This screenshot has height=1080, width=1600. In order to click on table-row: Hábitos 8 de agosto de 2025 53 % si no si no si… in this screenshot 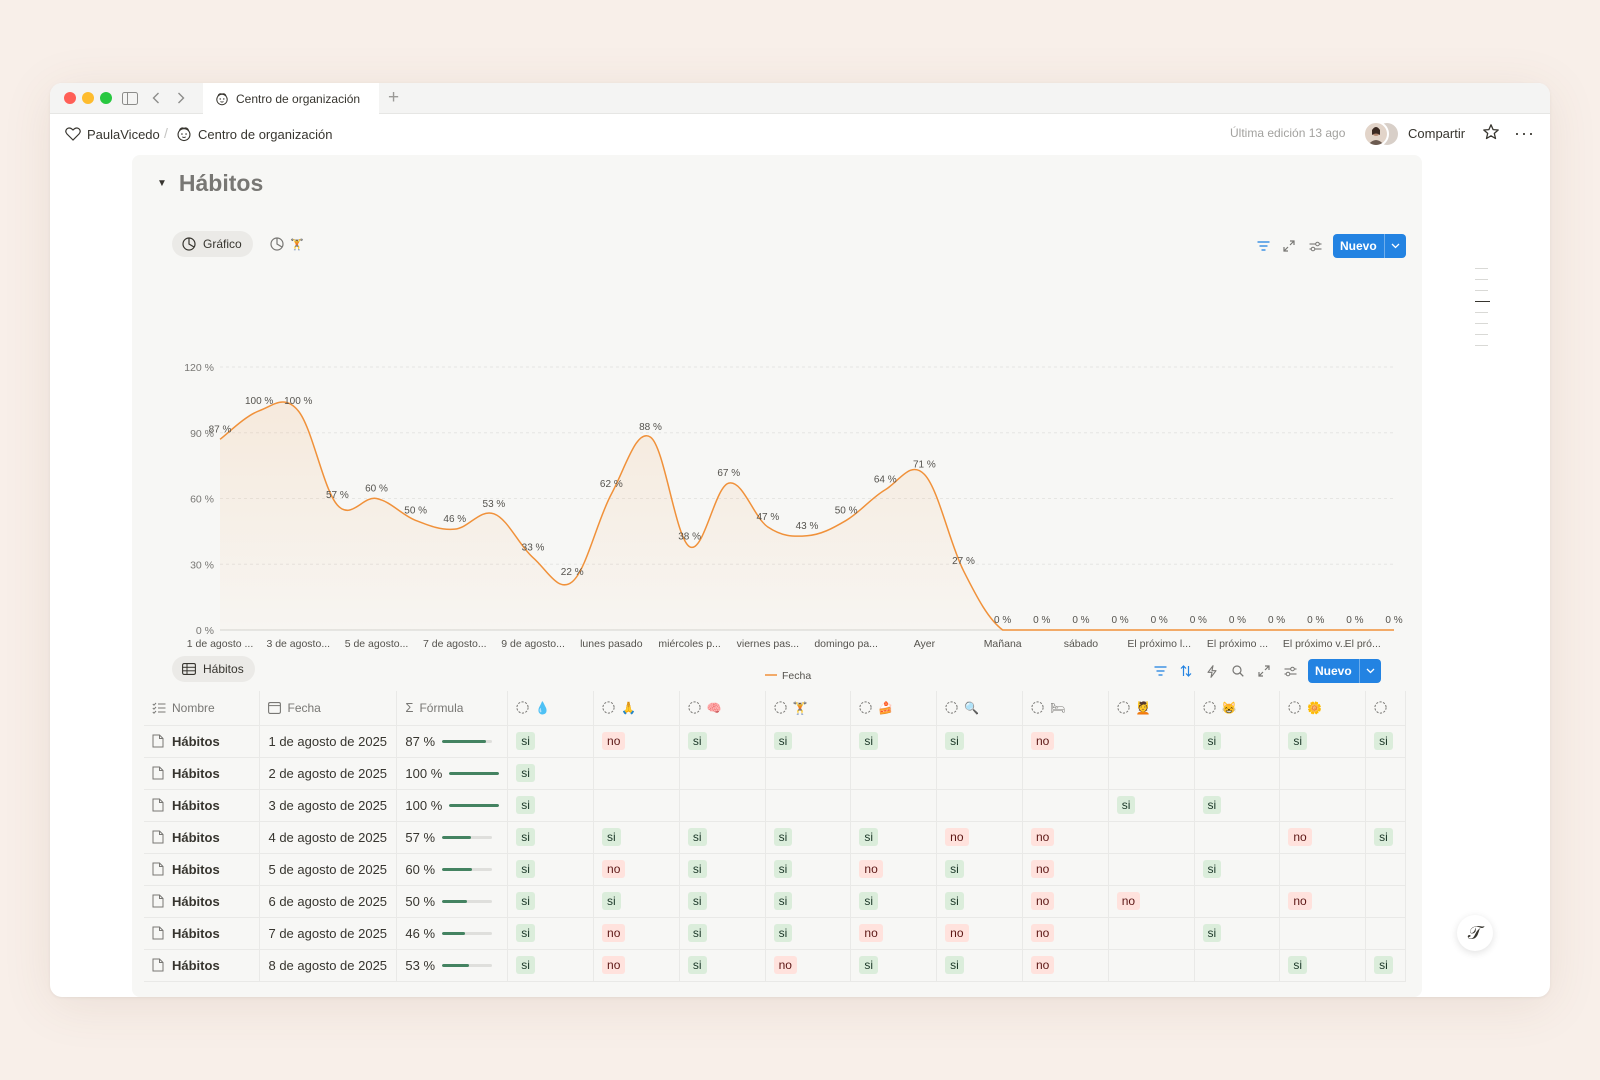, I will do `click(775, 965)`.